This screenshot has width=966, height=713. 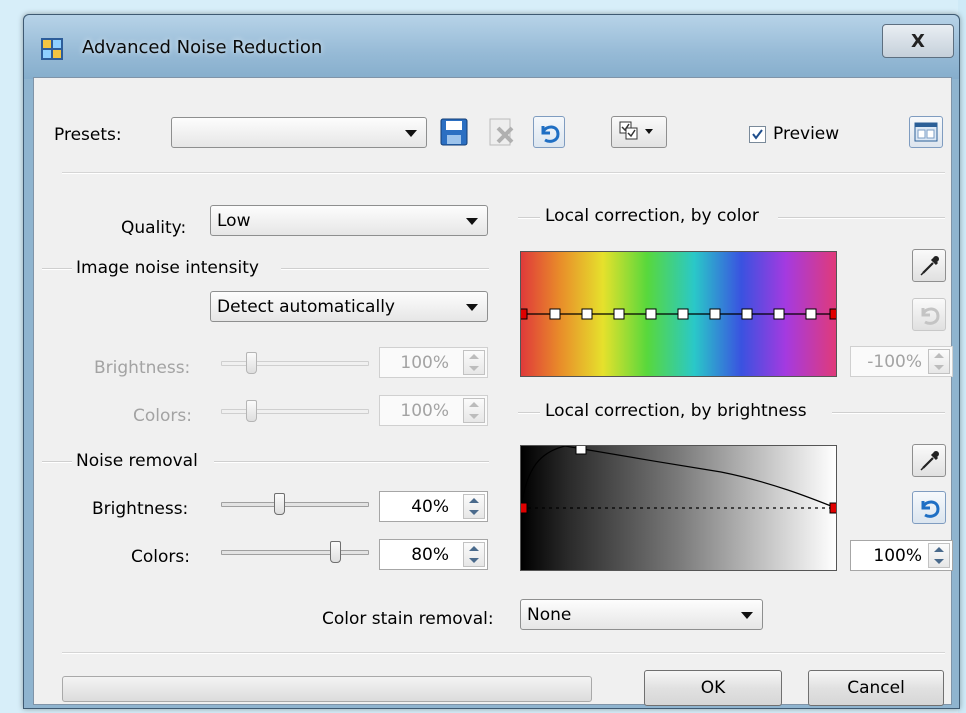 I want to click on color-correction-value: -100%, so click(x=894, y=362).